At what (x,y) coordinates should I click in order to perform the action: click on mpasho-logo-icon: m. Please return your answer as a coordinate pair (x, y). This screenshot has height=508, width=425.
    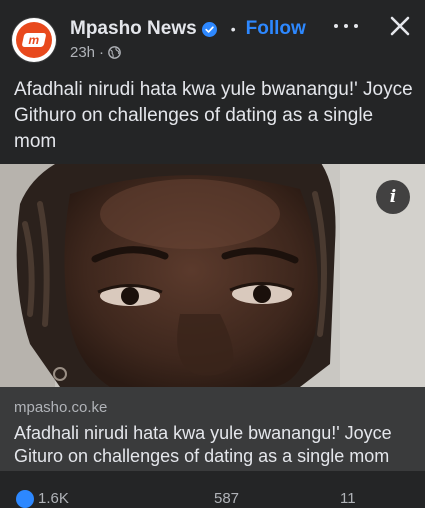
    Looking at the image, I should click on (34, 40).